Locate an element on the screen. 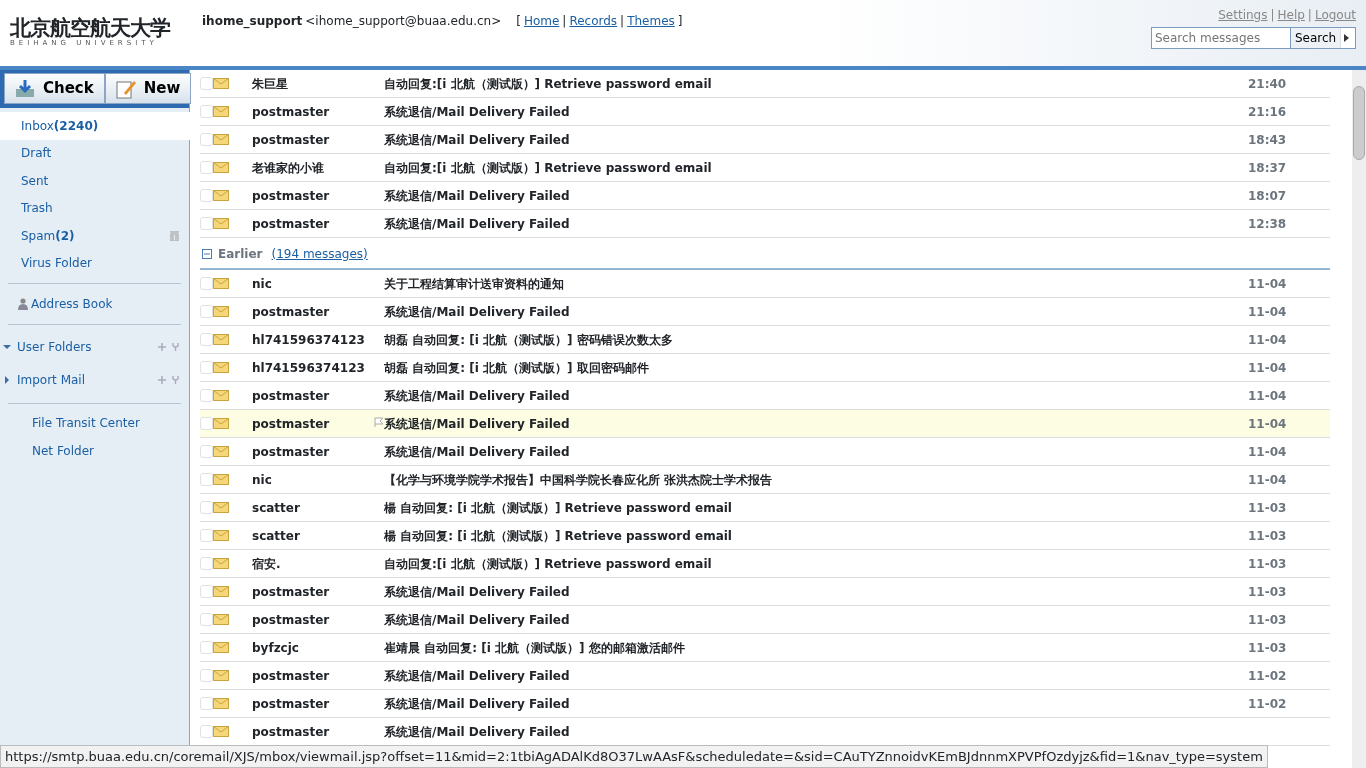 The width and height of the screenshot is (1366, 768). flag-icon is located at coordinates (379, 421).